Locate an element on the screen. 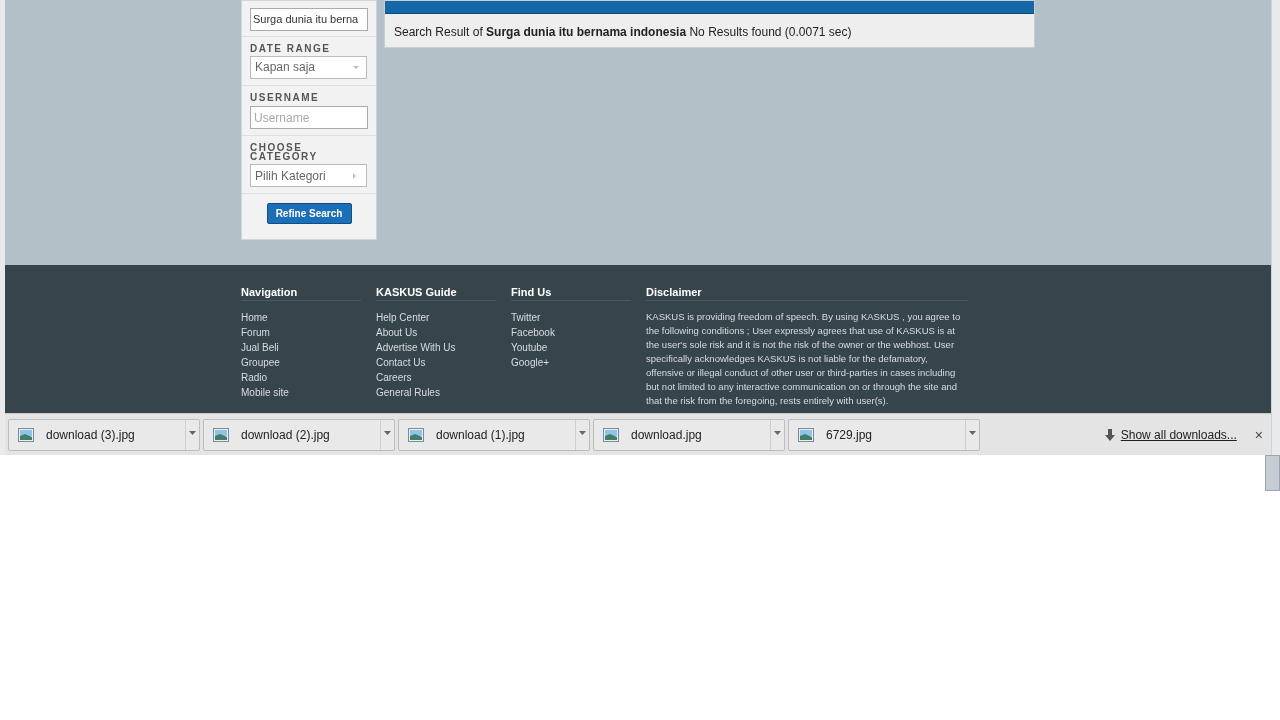 The height and width of the screenshot is (720, 1280). download-item: download (3).jpg is located at coordinates (104, 434).